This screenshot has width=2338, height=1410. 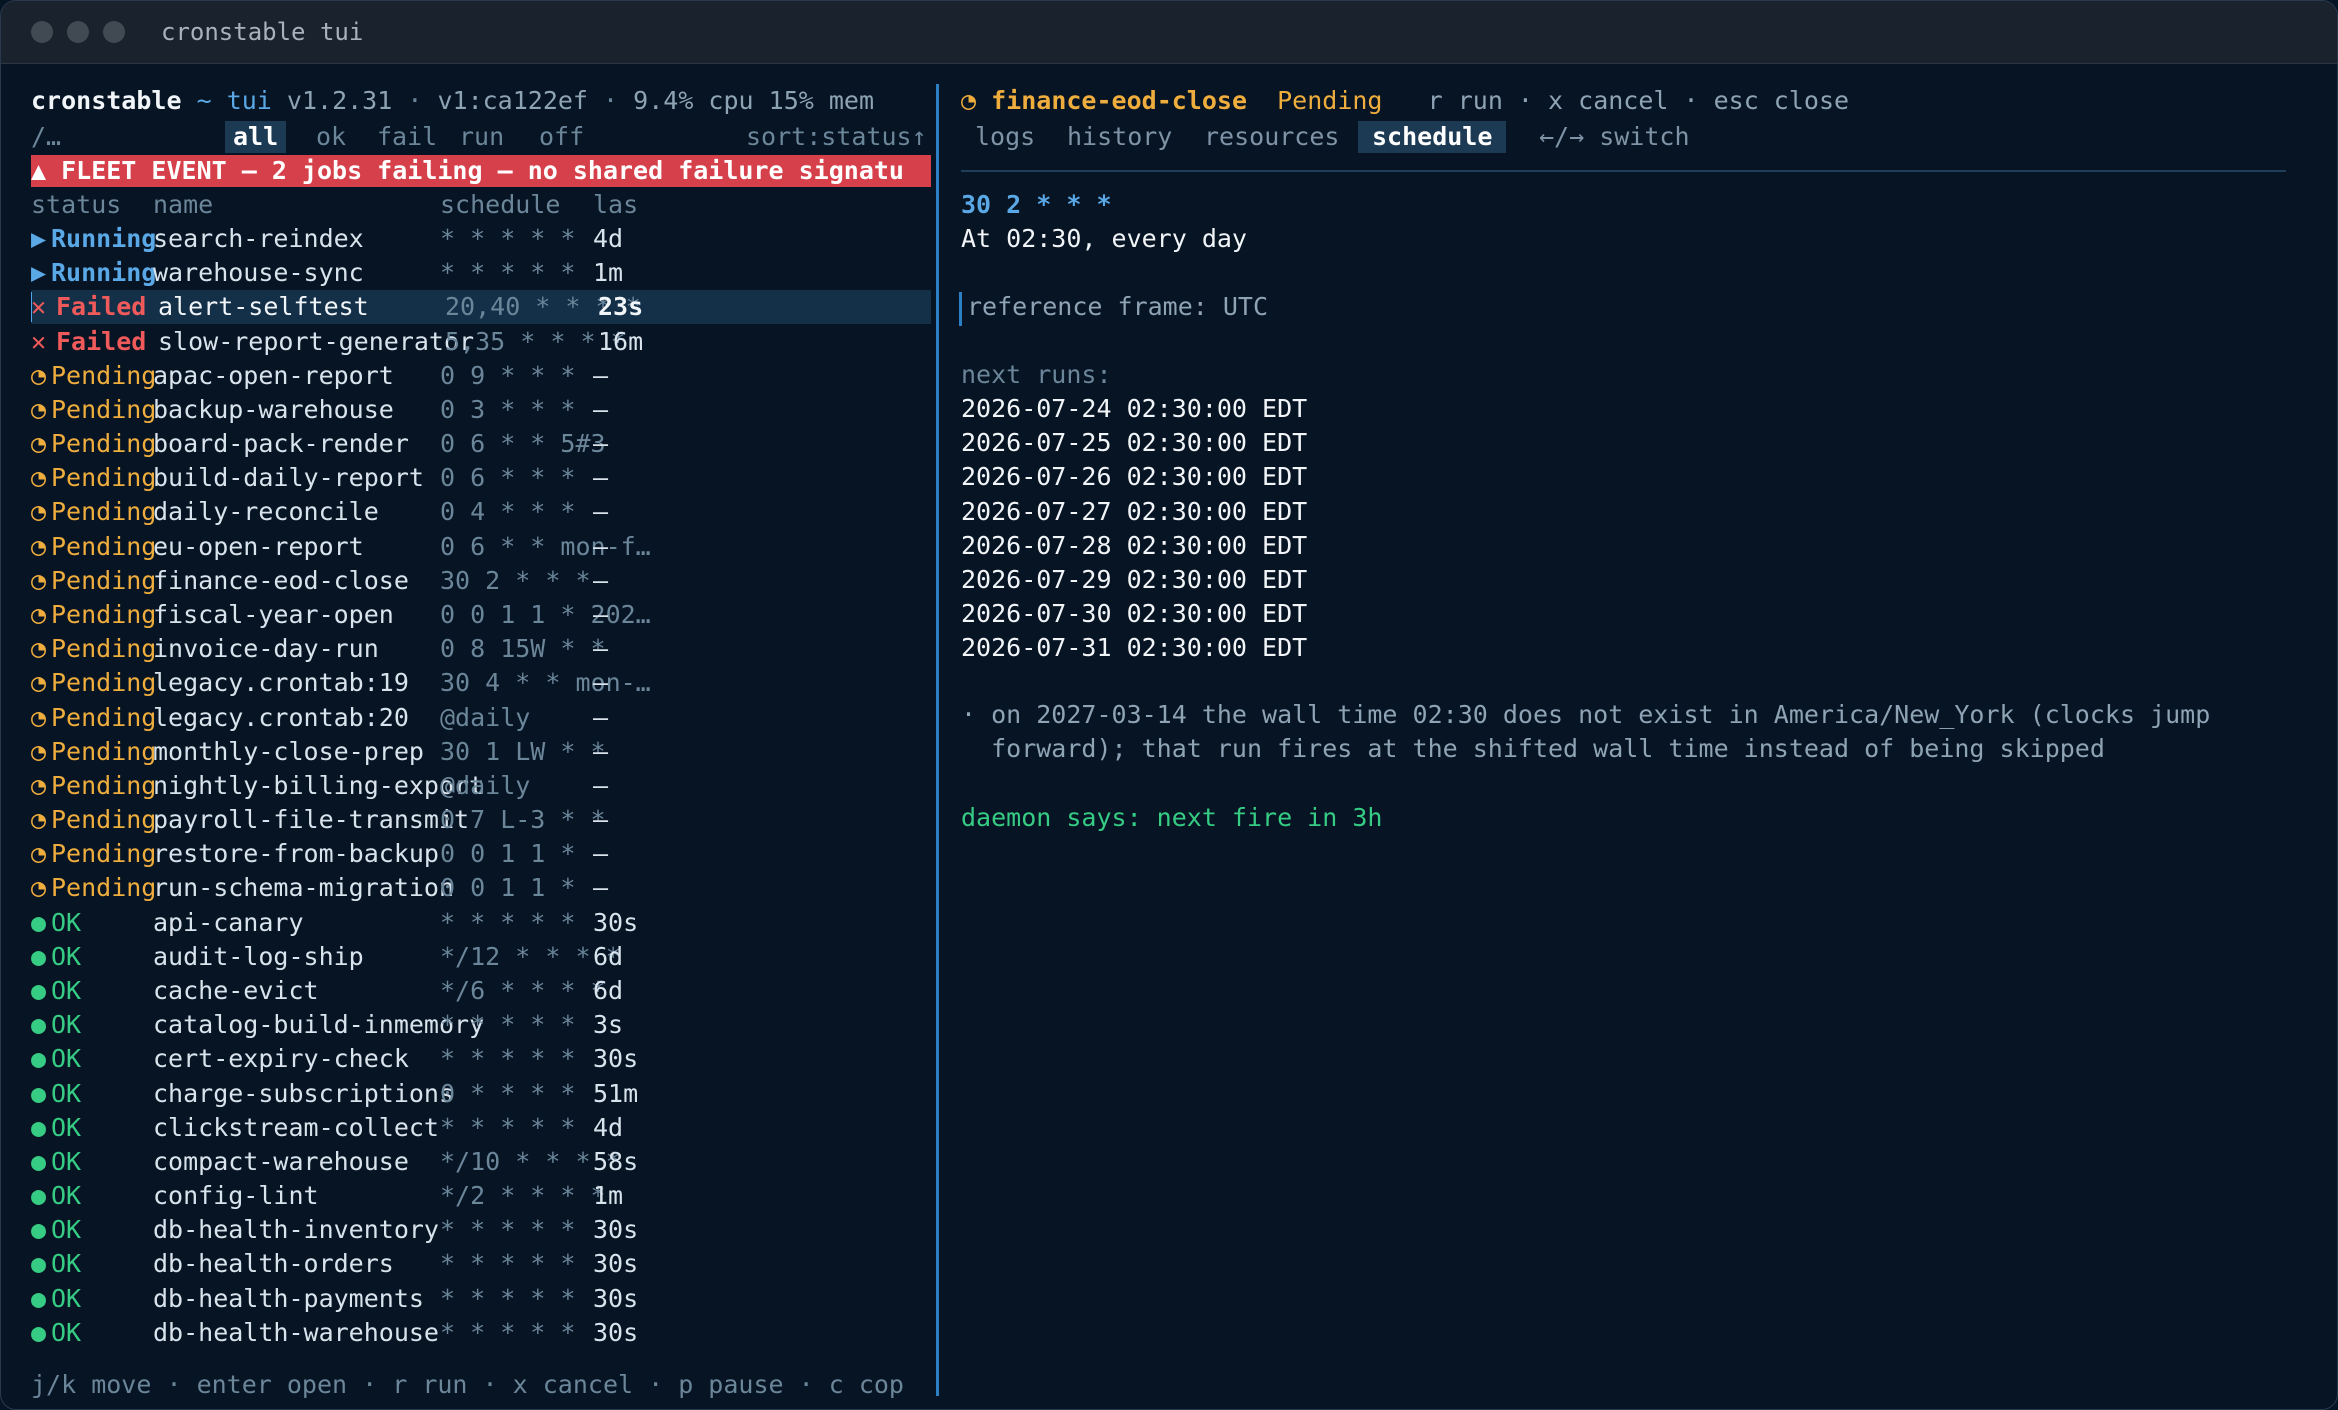 I want to click on next-run-item: 2026-07-29 02:30:00 EDT, so click(x=1134, y=579).